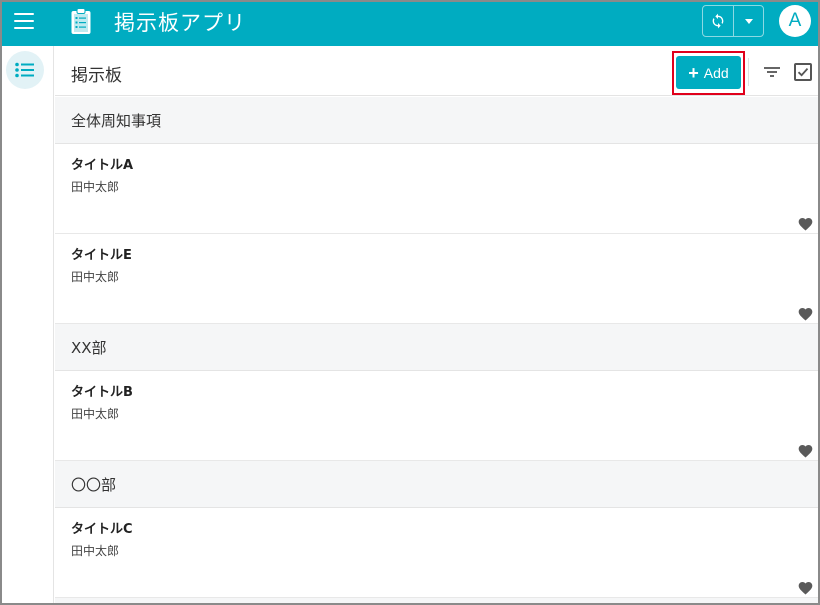 This screenshot has width=820, height=605. Describe the element at coordinates (81, 21) in the screenshot. I see `clipboard-icon` at that location.